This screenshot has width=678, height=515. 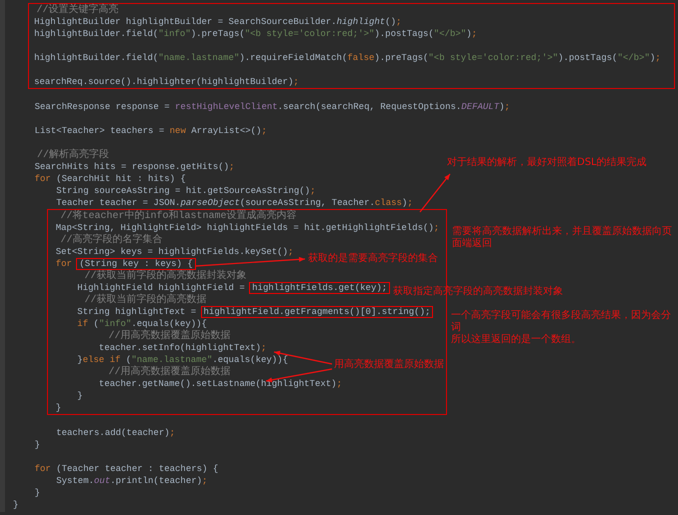 I want to click on annotation-text: 一个高亮字段可能会有很多段高亮结果，因为会分词 所以这里返回的是一个数组。, so click(x=561, y=328).